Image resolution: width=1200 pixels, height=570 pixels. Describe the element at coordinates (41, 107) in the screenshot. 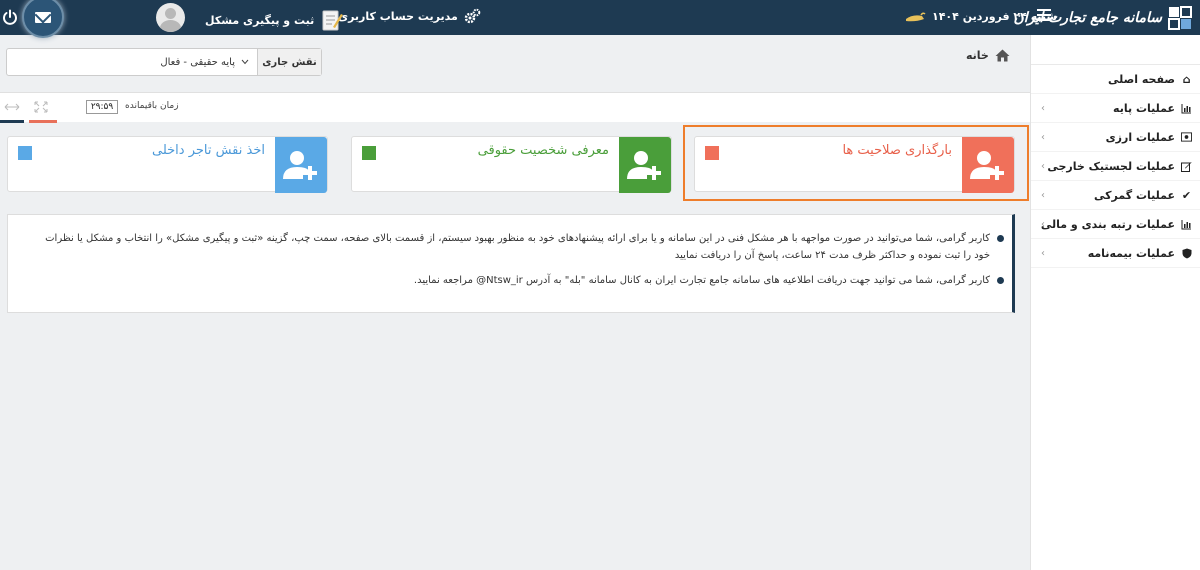

I see `fullscreen-icon` at that location.